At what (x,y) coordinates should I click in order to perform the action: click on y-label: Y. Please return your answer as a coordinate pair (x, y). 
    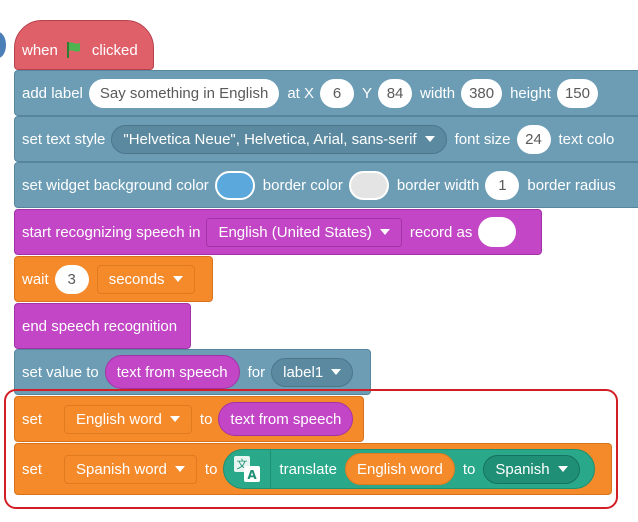
    Looking at the image, I should click on (367, 93).